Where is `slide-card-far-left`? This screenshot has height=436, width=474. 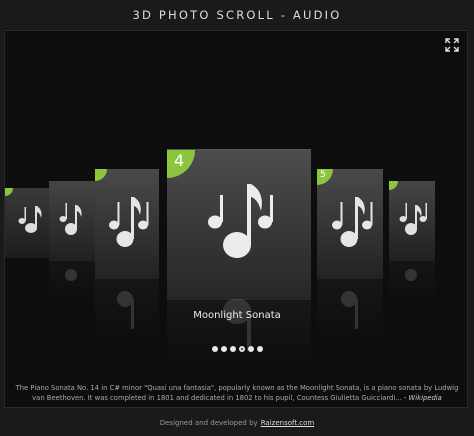 slide-card-far-left is located at coordinates (27, 223).